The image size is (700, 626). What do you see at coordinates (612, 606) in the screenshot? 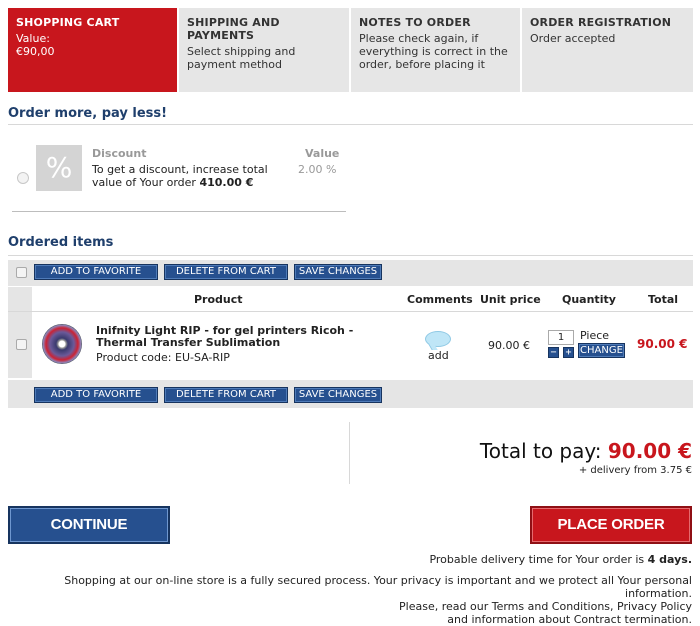
I see `comma: ,` at bounding box center [612, 606].